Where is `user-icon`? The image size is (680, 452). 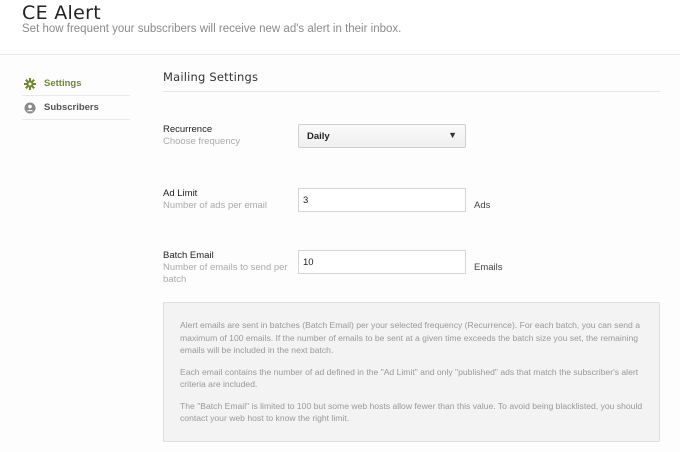 user-icon is located at coordinates (30, 108).